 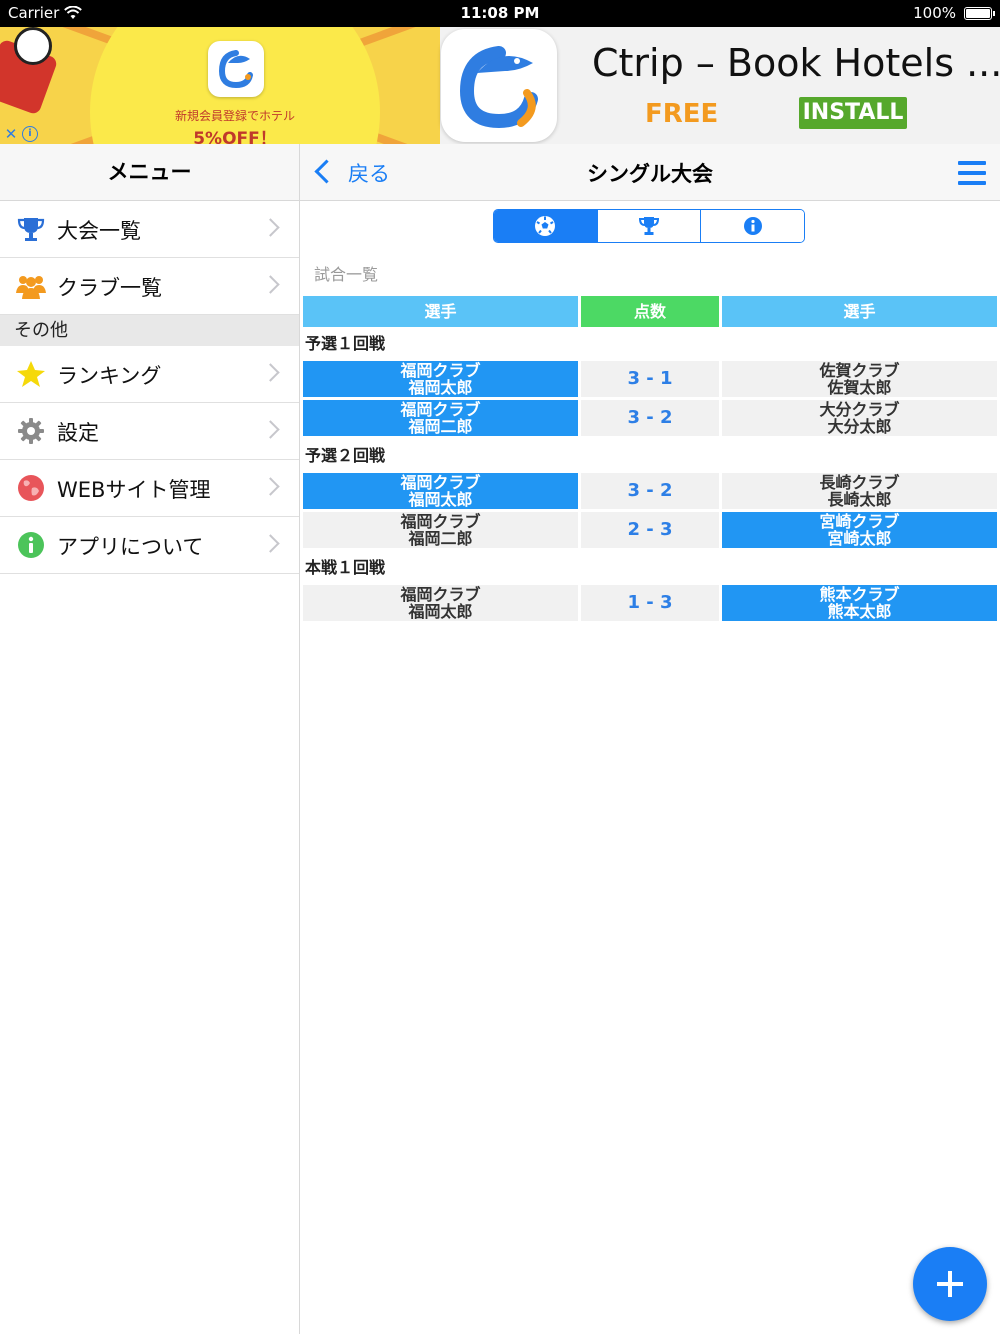 I want to click on table-row: 福岡クラブ 福岡太郎 3 - 2 長崎クラブ 長崎太郎, so click(x=650, y=492).